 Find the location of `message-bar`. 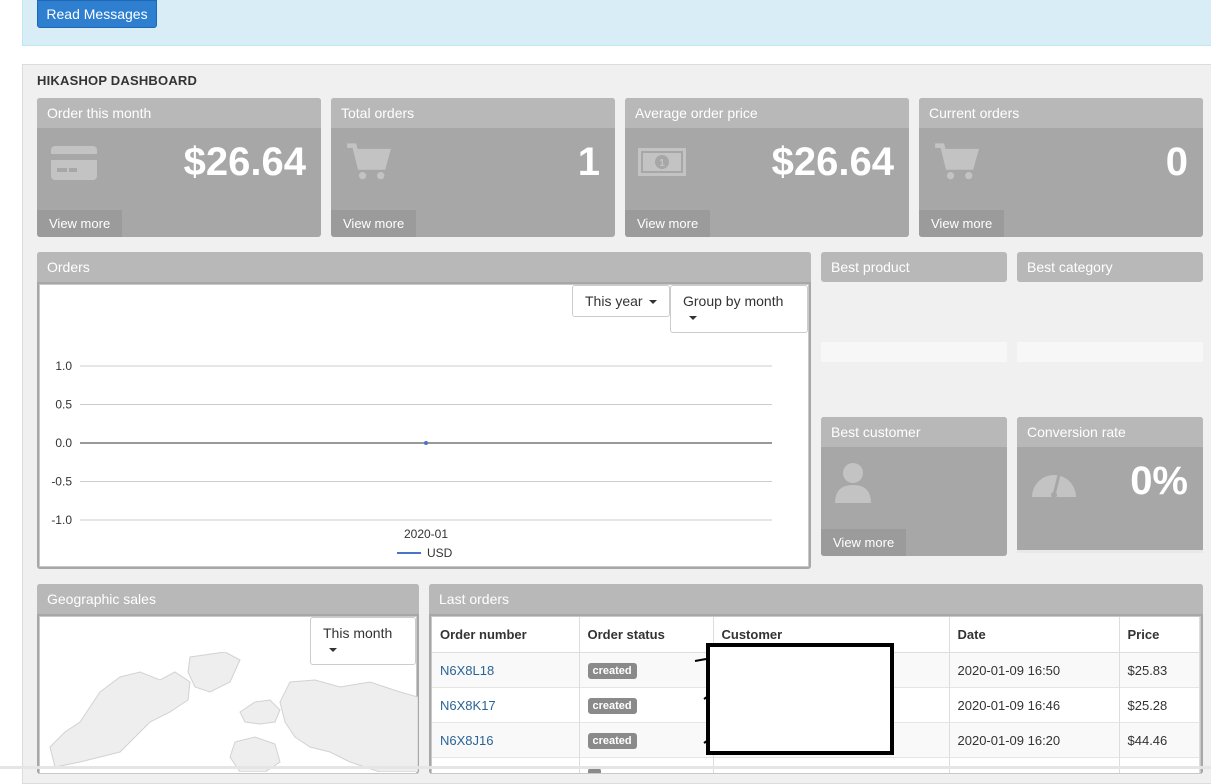

message-bar is located at coordinates (616, 23).